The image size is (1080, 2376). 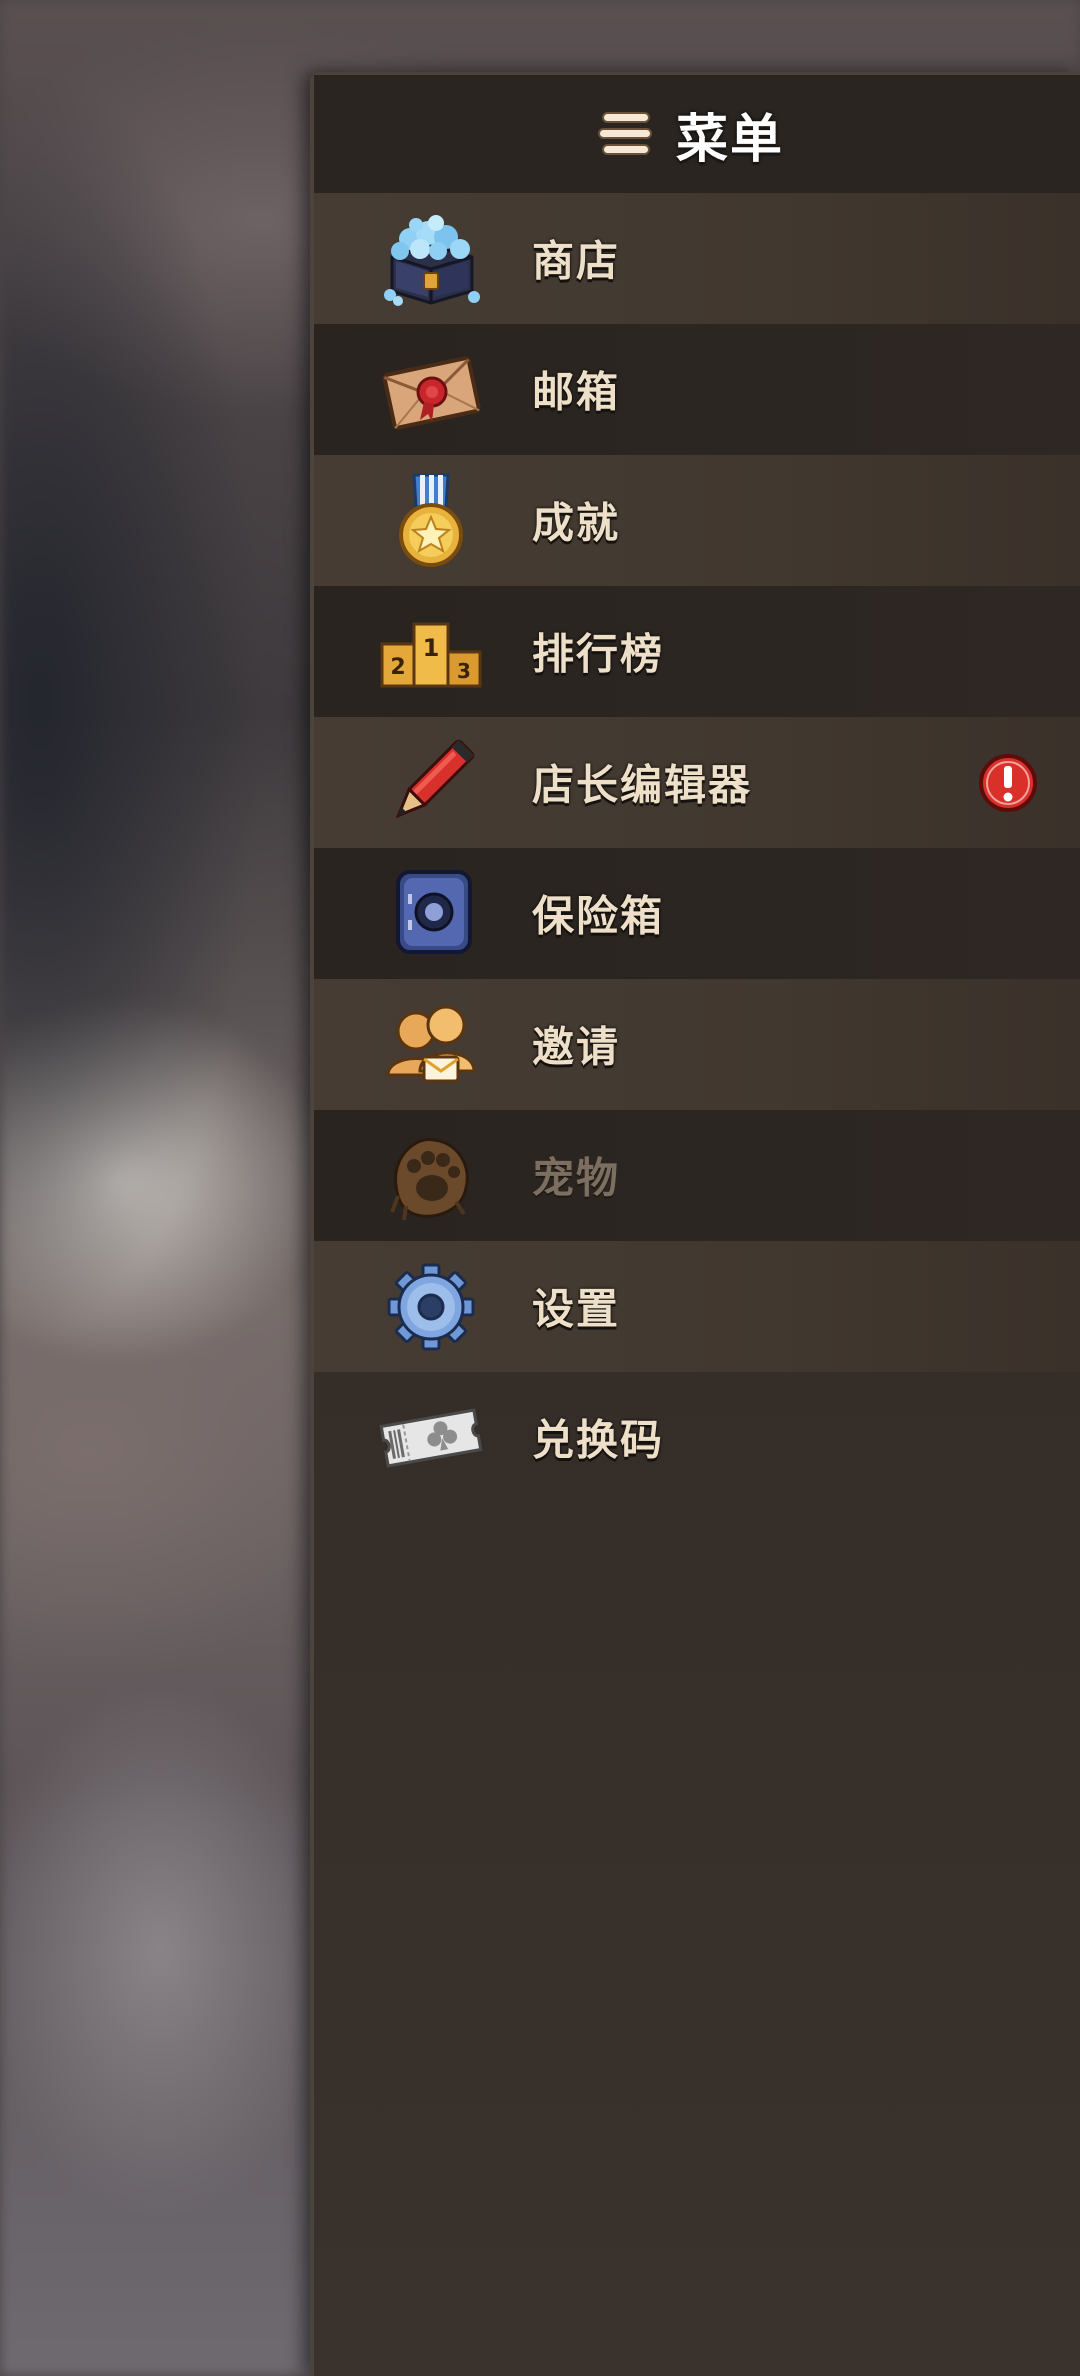 What do you see at coordinates (431, 259) in the screenshot?
I see `gem-chest-icon` at bounding box center [431, 259].